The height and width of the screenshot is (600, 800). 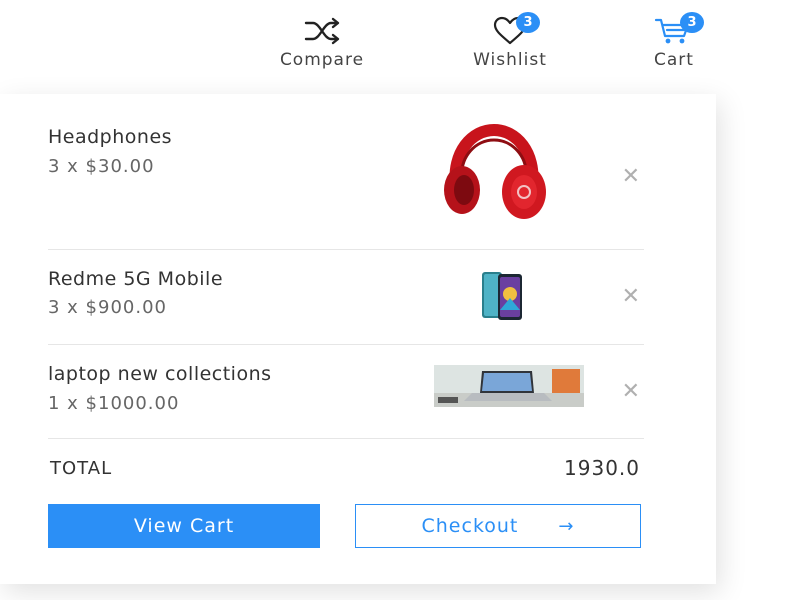 I want to click on checkout-button: Checkout →, so click(x=498, y=526).